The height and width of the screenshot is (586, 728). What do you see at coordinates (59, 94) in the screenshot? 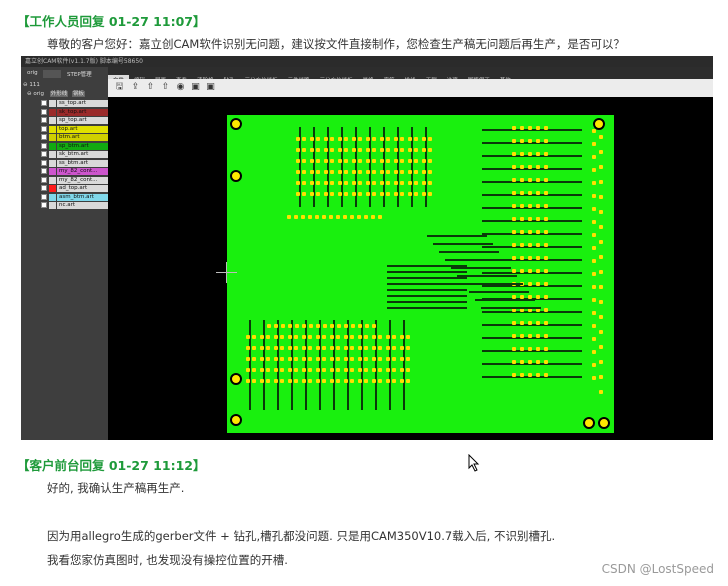
I see `outline-button: 外形线` at bounding box center [59, 94].